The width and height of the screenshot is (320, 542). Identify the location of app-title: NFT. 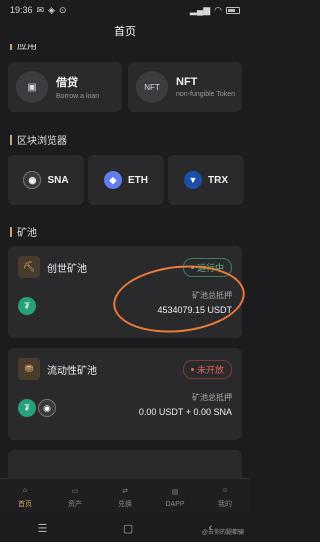
(187, 82).